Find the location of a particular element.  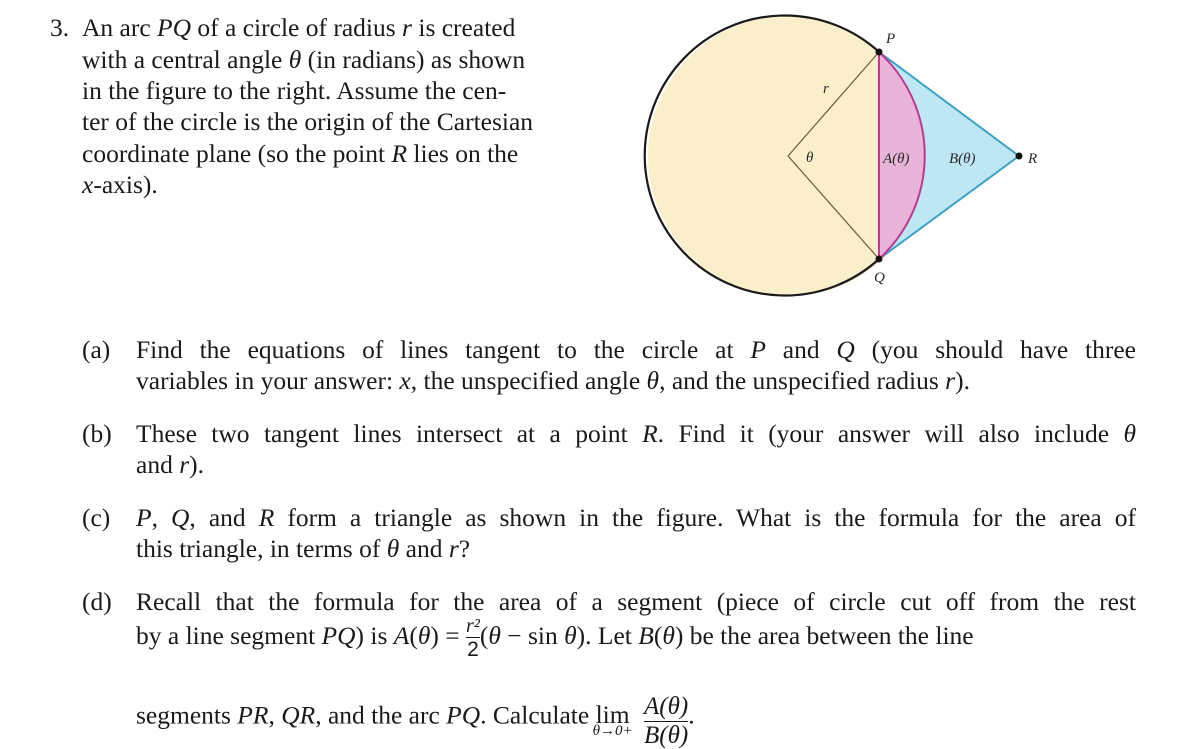

text-run: (you should have three is located at coordinates (995, 349).